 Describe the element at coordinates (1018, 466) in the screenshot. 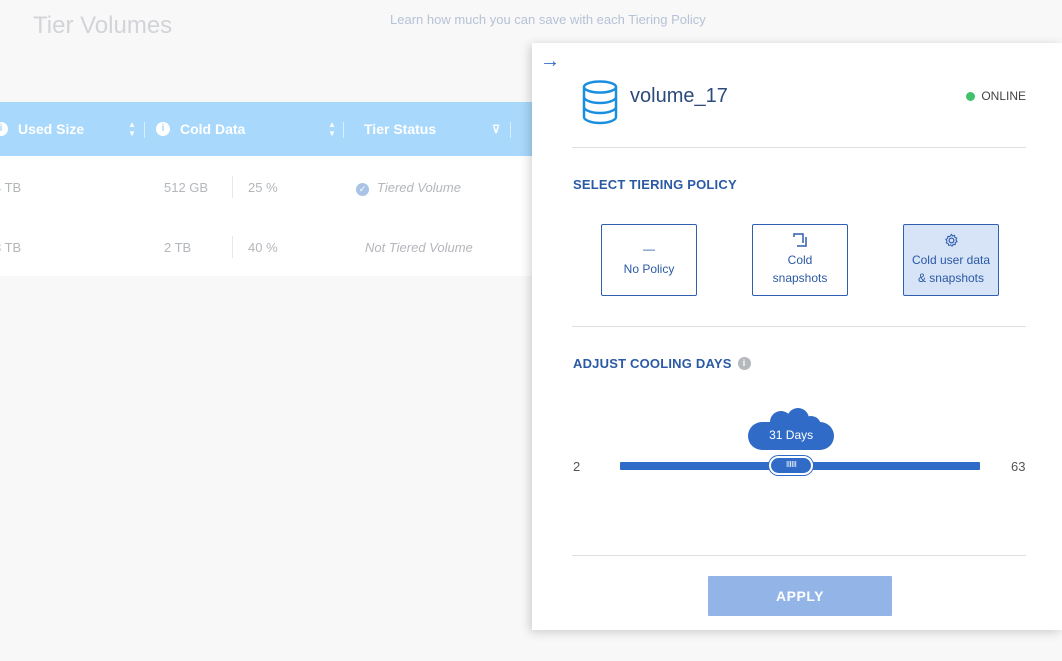

I see `slider-max-label: 63` at that location.